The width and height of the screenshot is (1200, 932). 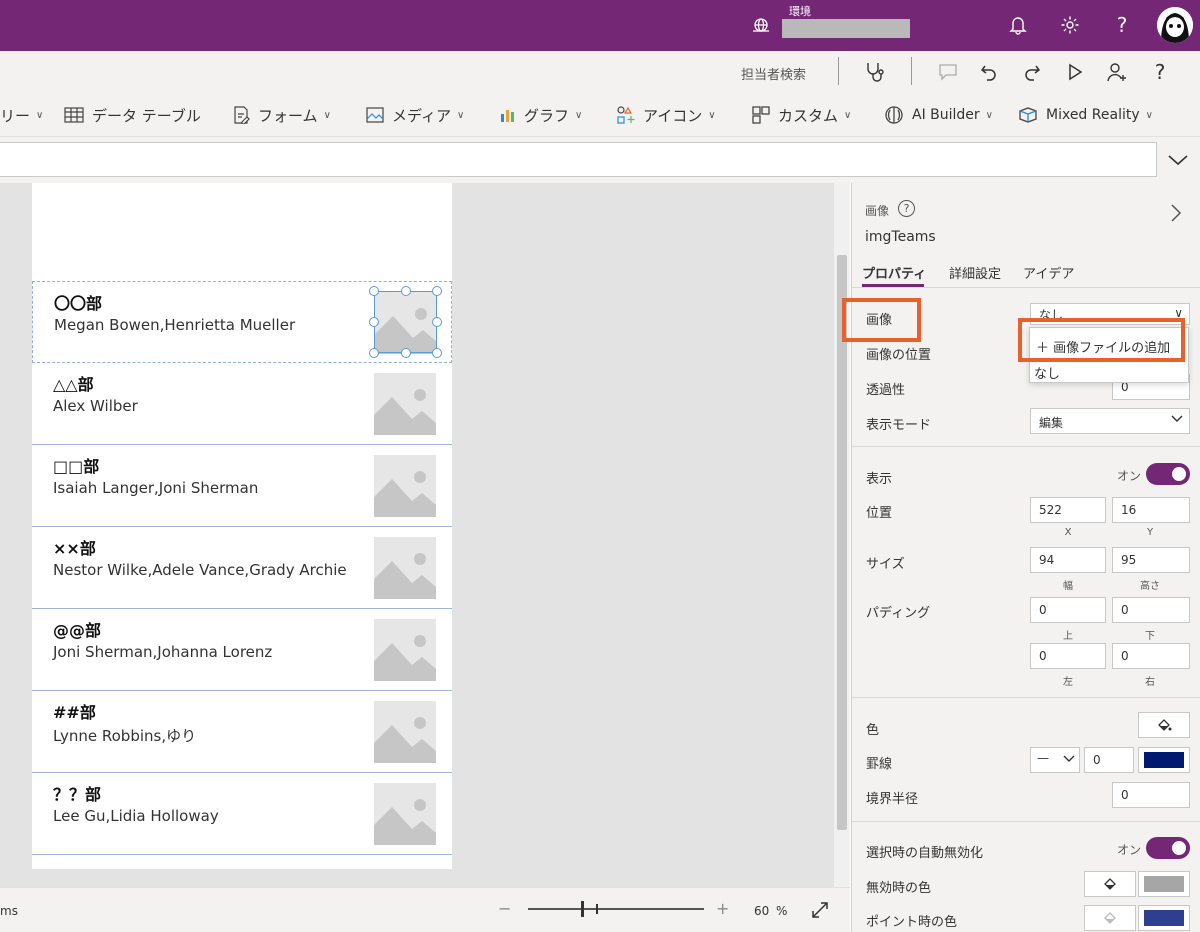 I want to click on ribbon-form-button: フォーム ∨, so click(x=281, y=115).